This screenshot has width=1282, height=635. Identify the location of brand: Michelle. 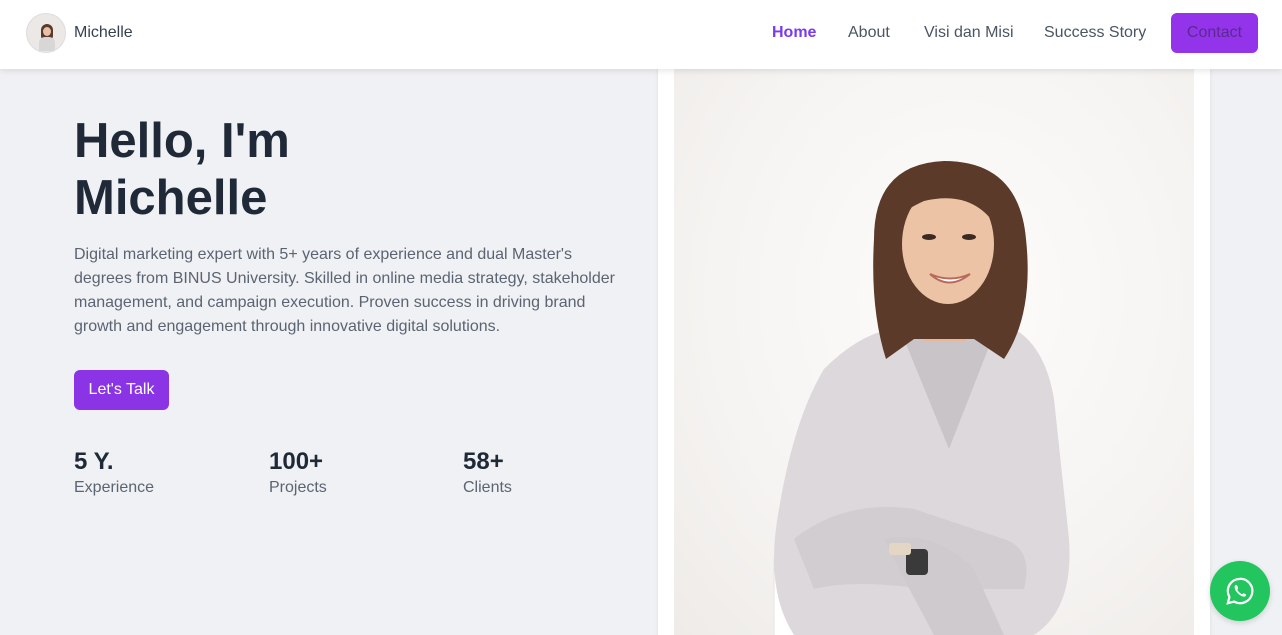
(79, 33).